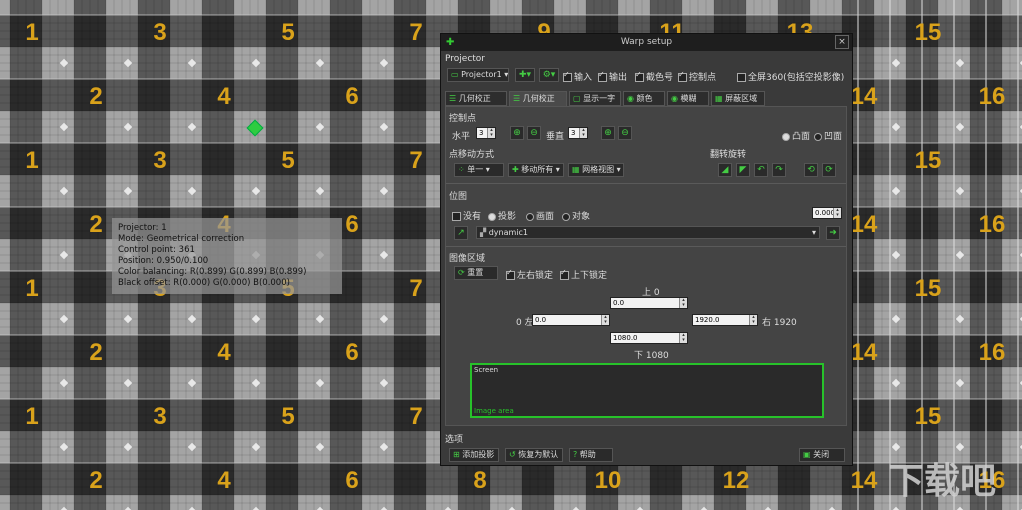 The image size is (1022, 510). I want to click on projector-select: ▭ Projector1 ▾, so click(478, 75).